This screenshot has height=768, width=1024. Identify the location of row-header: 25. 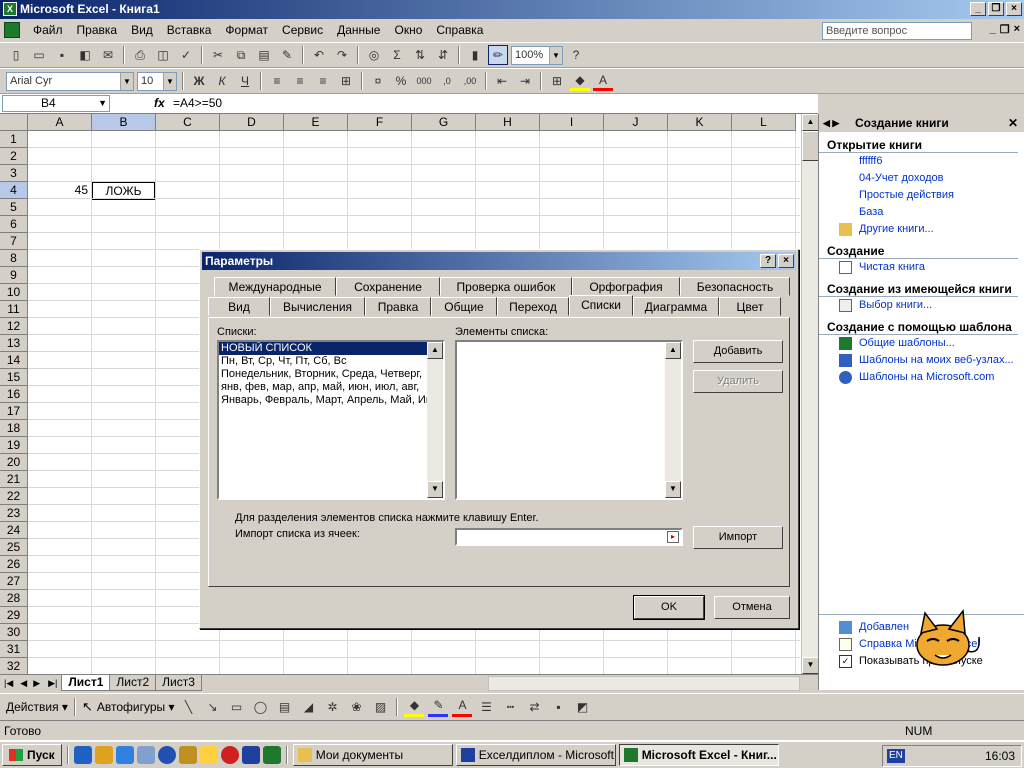
(14, 547).